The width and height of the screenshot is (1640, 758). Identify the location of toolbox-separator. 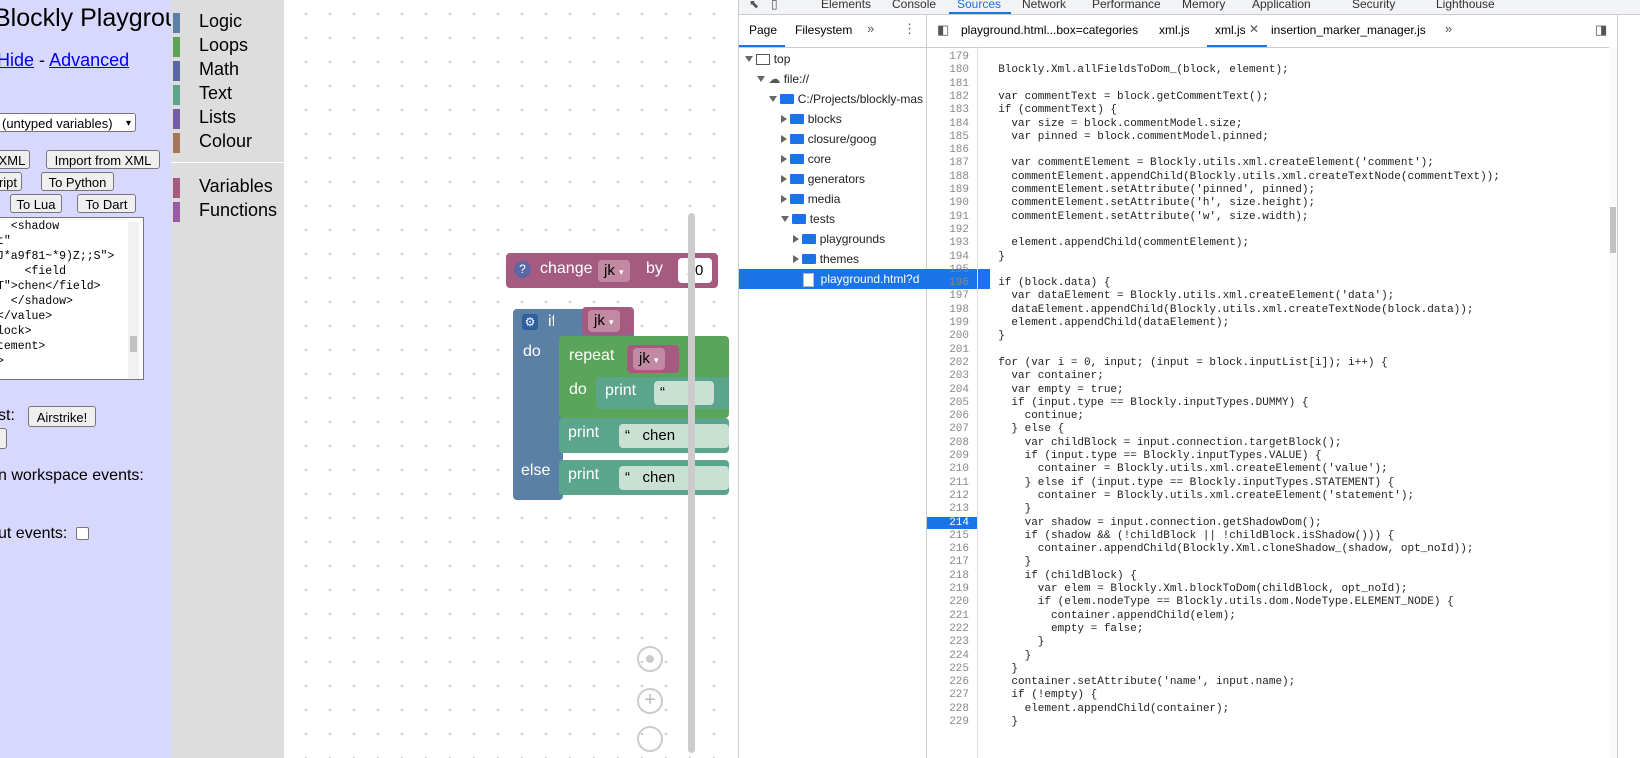
(227, 162).